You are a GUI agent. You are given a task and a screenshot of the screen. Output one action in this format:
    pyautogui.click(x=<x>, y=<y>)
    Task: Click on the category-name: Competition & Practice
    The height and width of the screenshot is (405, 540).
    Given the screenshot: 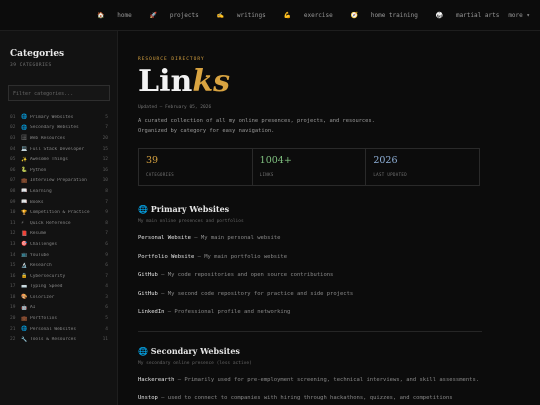 What is the action you would take?
    pyautogui.click(x=60, y=213)
    